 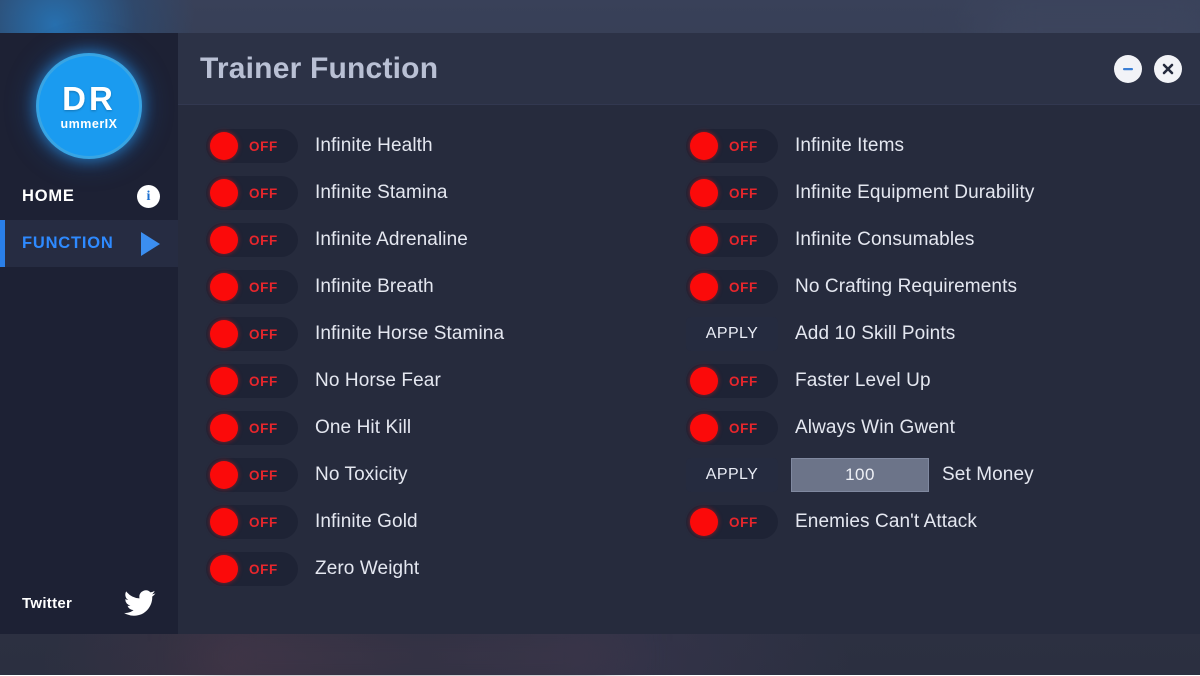 What do you see at coordinates (860, 475) in the screenshot?
I see `set-money-input: 100` at bounding box center [860, 475].